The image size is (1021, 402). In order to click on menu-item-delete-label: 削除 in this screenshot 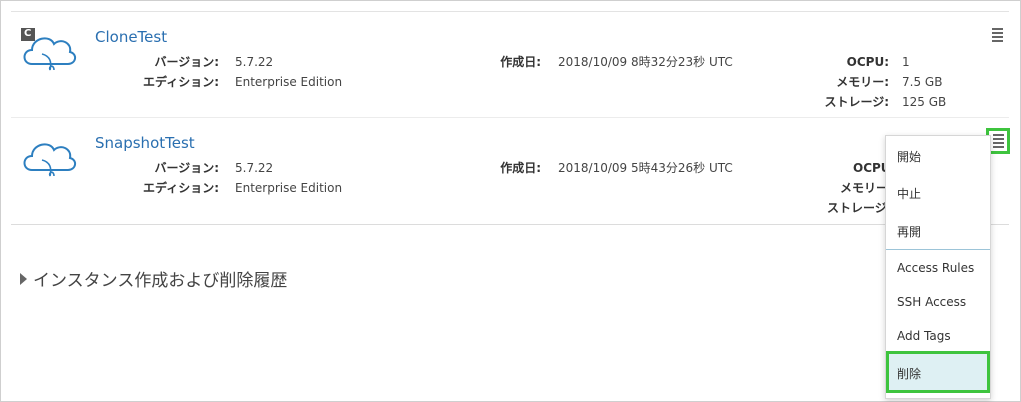, I will do `click(909, 374)`.